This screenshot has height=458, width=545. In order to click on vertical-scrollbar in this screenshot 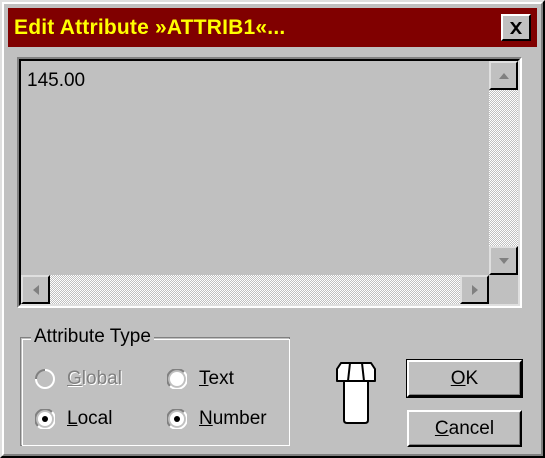, I will do `click(503, 168)`.